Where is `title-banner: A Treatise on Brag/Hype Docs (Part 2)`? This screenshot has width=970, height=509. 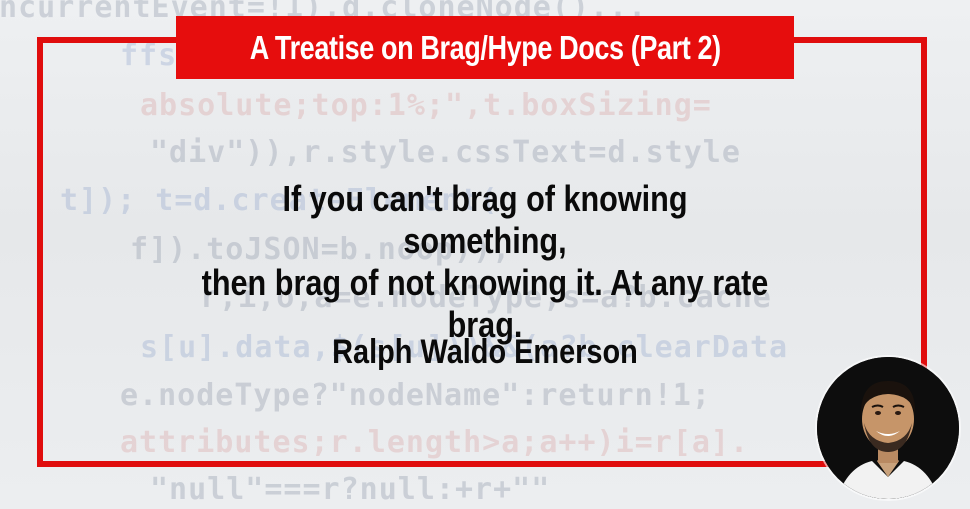
title-banner: A Treatise on Brag/Hype Docs (Part 2) is located at coordinates (485, 47).